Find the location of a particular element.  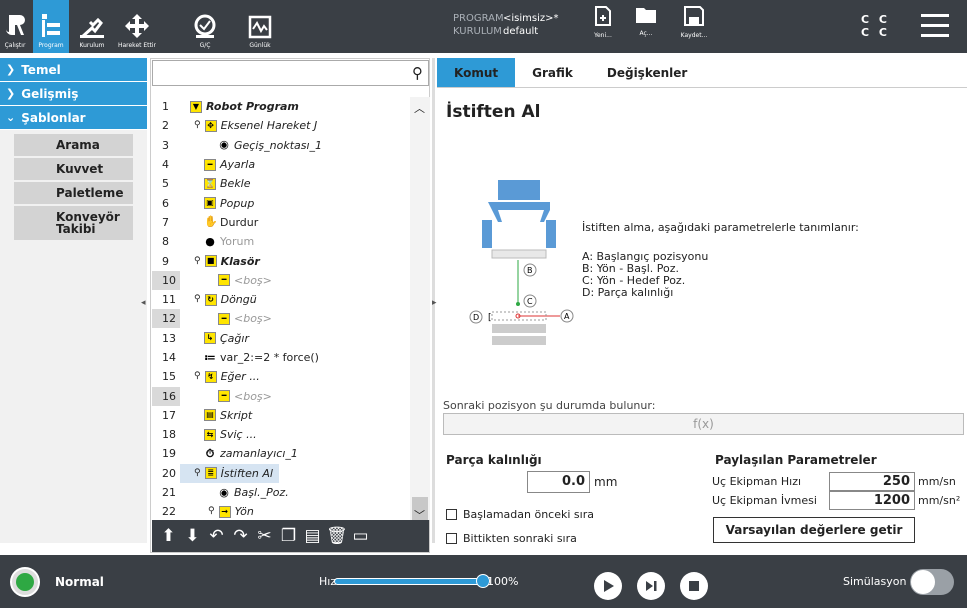

speed-slider-track is located at coordinates (408, 581).